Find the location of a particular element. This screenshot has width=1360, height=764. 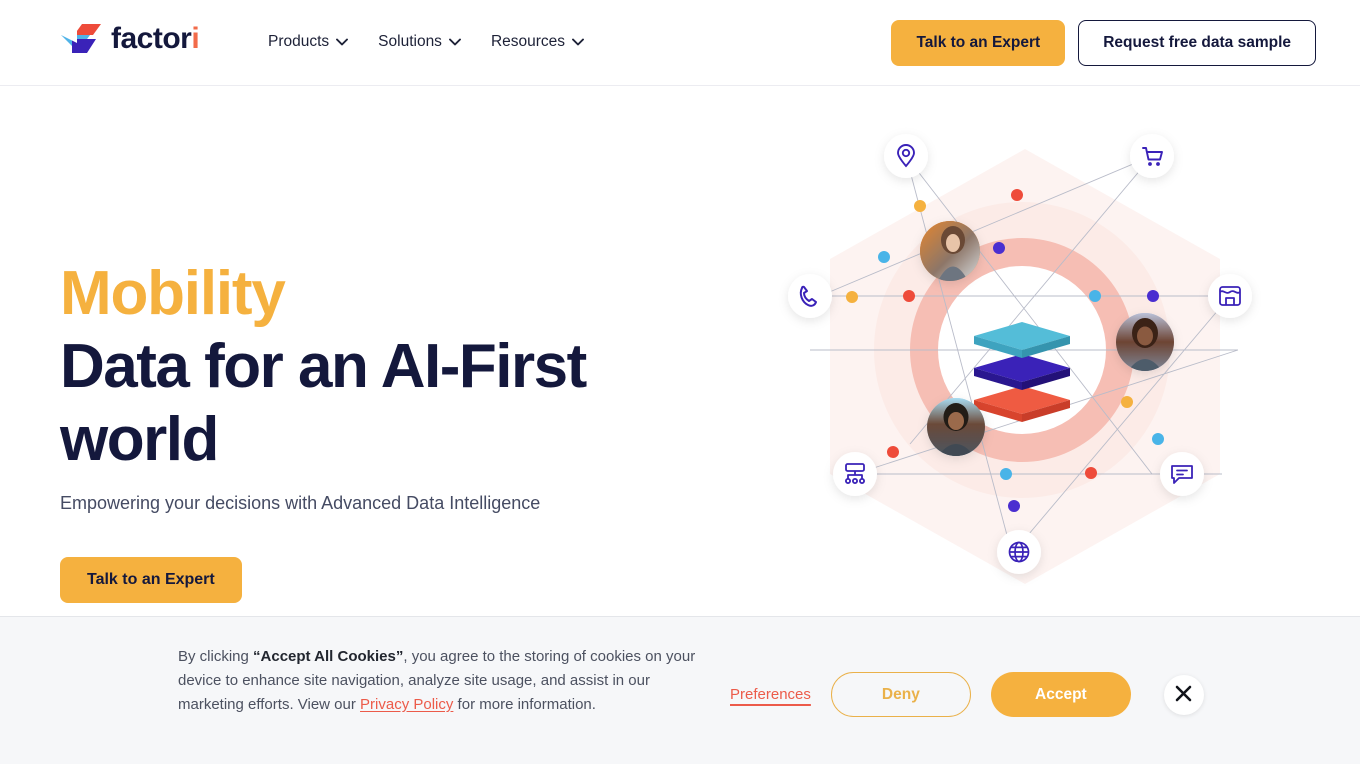

node-shopping-cart is located at coordinates (1152, 156).